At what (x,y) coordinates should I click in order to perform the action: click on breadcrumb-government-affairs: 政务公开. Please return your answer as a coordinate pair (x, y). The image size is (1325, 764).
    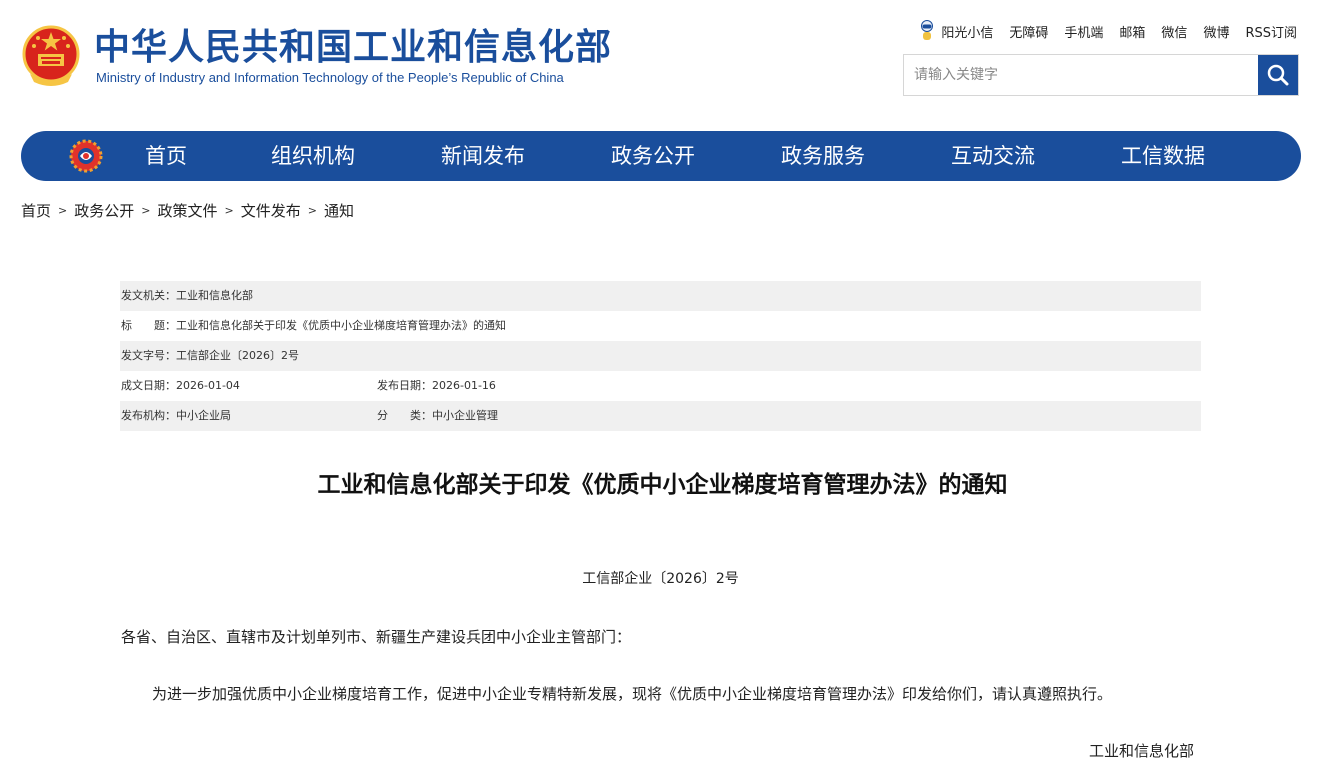
    Looking at the image, I should click on (104, 210).